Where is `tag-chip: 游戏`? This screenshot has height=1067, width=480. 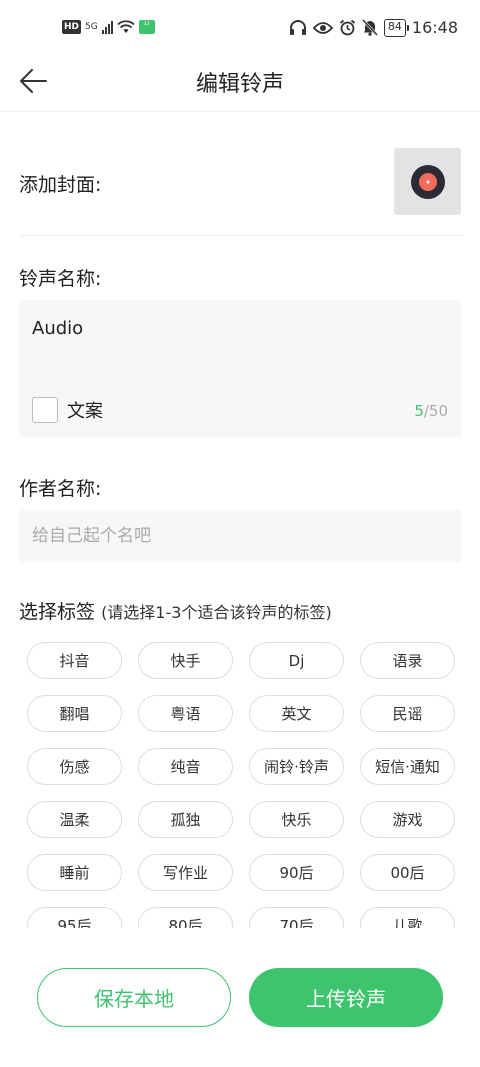 tag-chip: 游戏 is located at coordinates (407, 819).